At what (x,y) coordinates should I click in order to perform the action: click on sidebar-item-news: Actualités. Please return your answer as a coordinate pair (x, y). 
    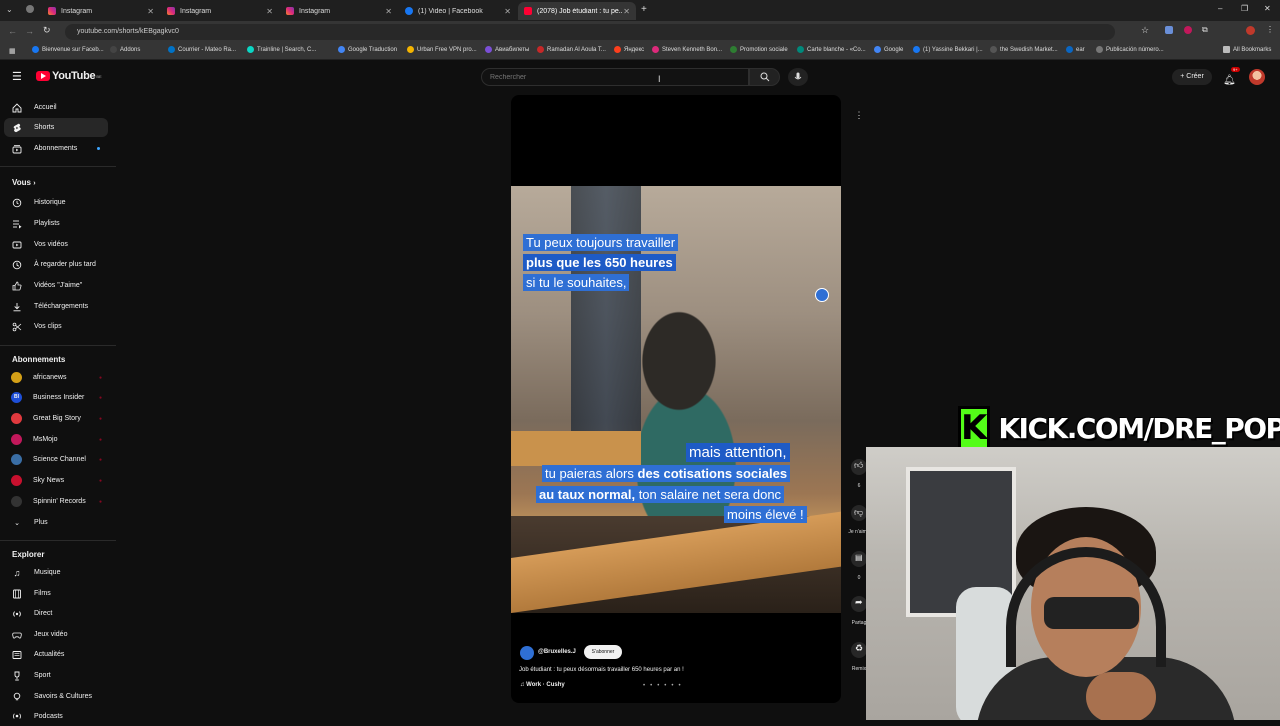
    Looking at the image, I should click on (56, 654).